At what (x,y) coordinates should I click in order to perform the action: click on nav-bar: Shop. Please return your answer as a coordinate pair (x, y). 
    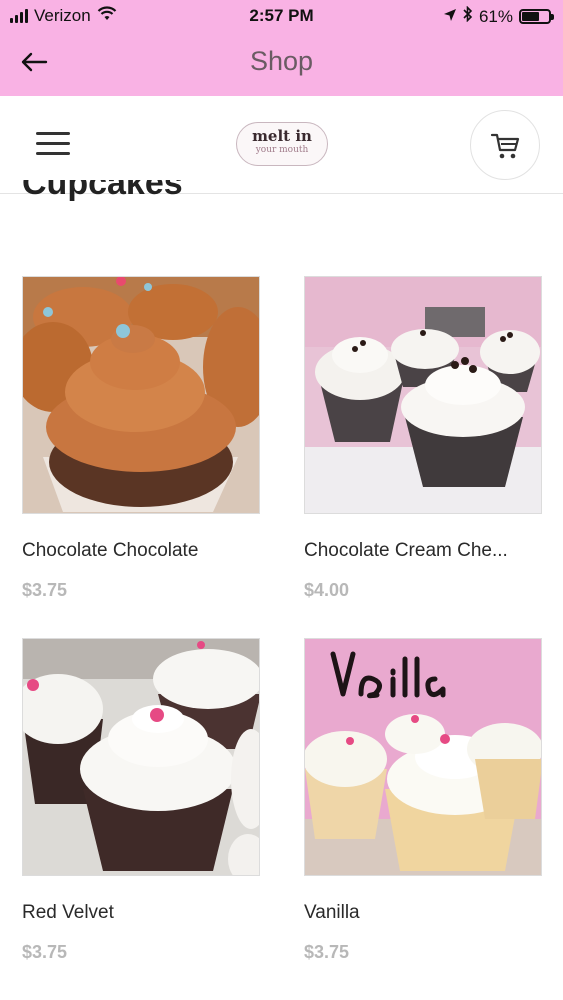
    Looking at the image, I should click on (281, 64).